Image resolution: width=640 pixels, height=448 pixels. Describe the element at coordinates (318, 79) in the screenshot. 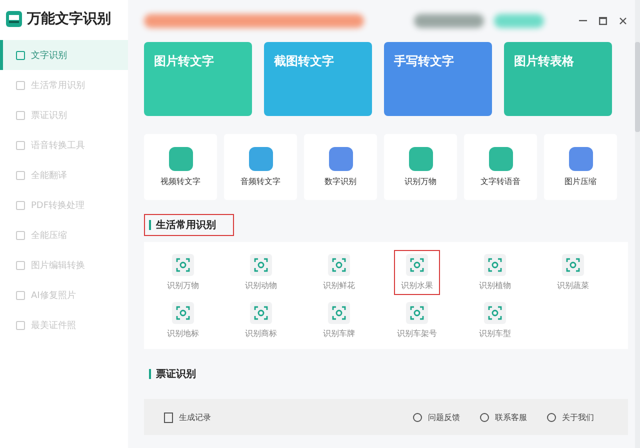

I see `feature-banner: 截图转文字` at that location.